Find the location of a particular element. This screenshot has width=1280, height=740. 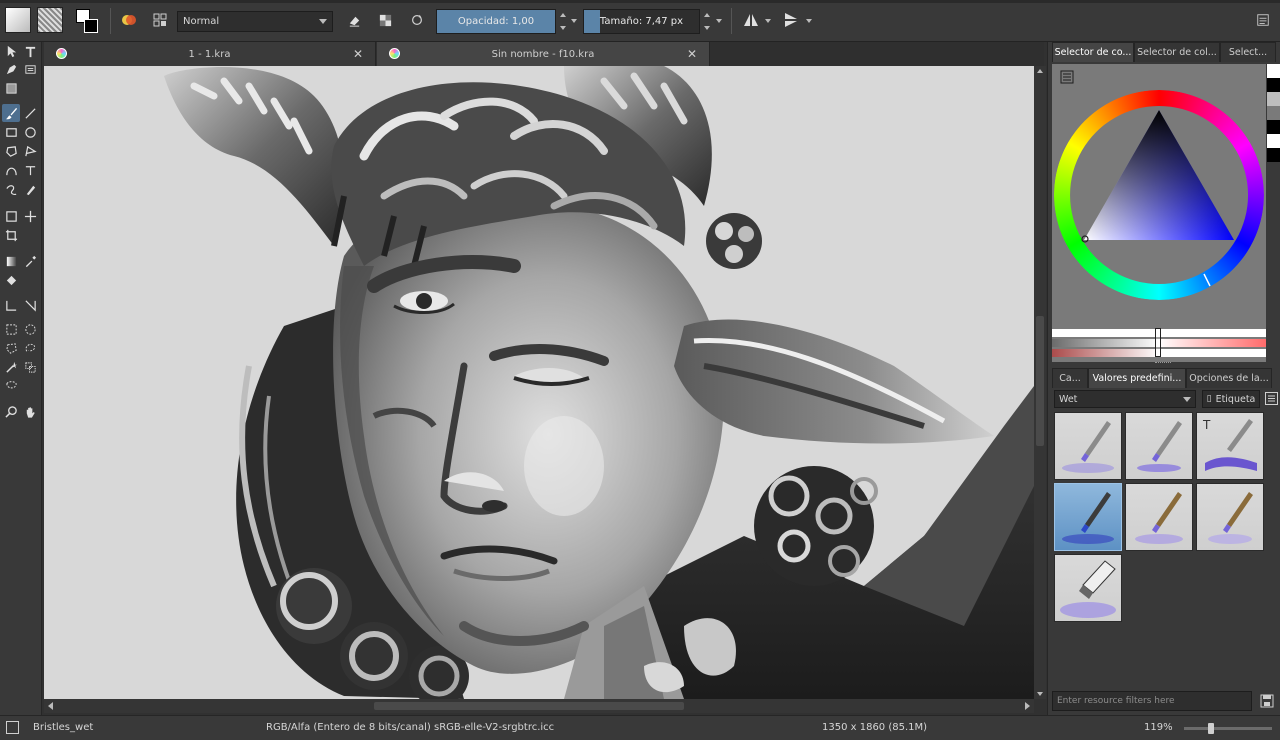

bezier-curve-tool is located at coordinates (11, 170).